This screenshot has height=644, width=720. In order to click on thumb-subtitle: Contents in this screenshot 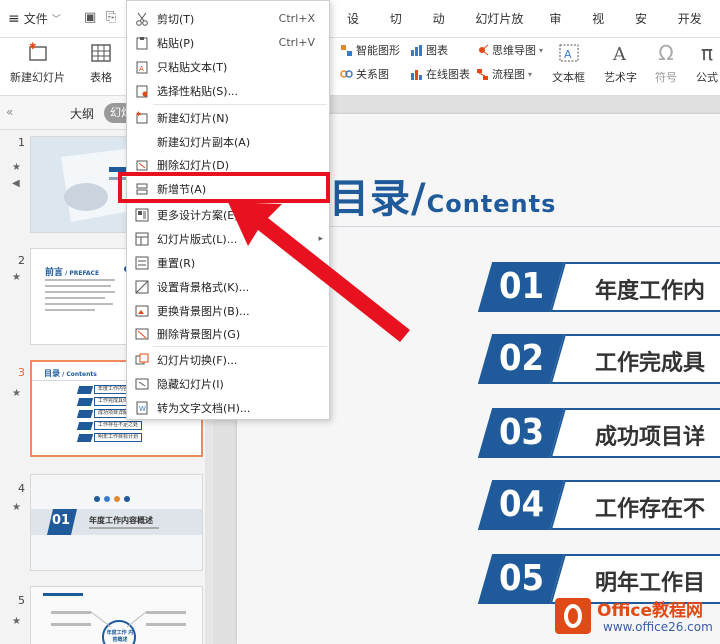, I will do `click(81, 374)`.